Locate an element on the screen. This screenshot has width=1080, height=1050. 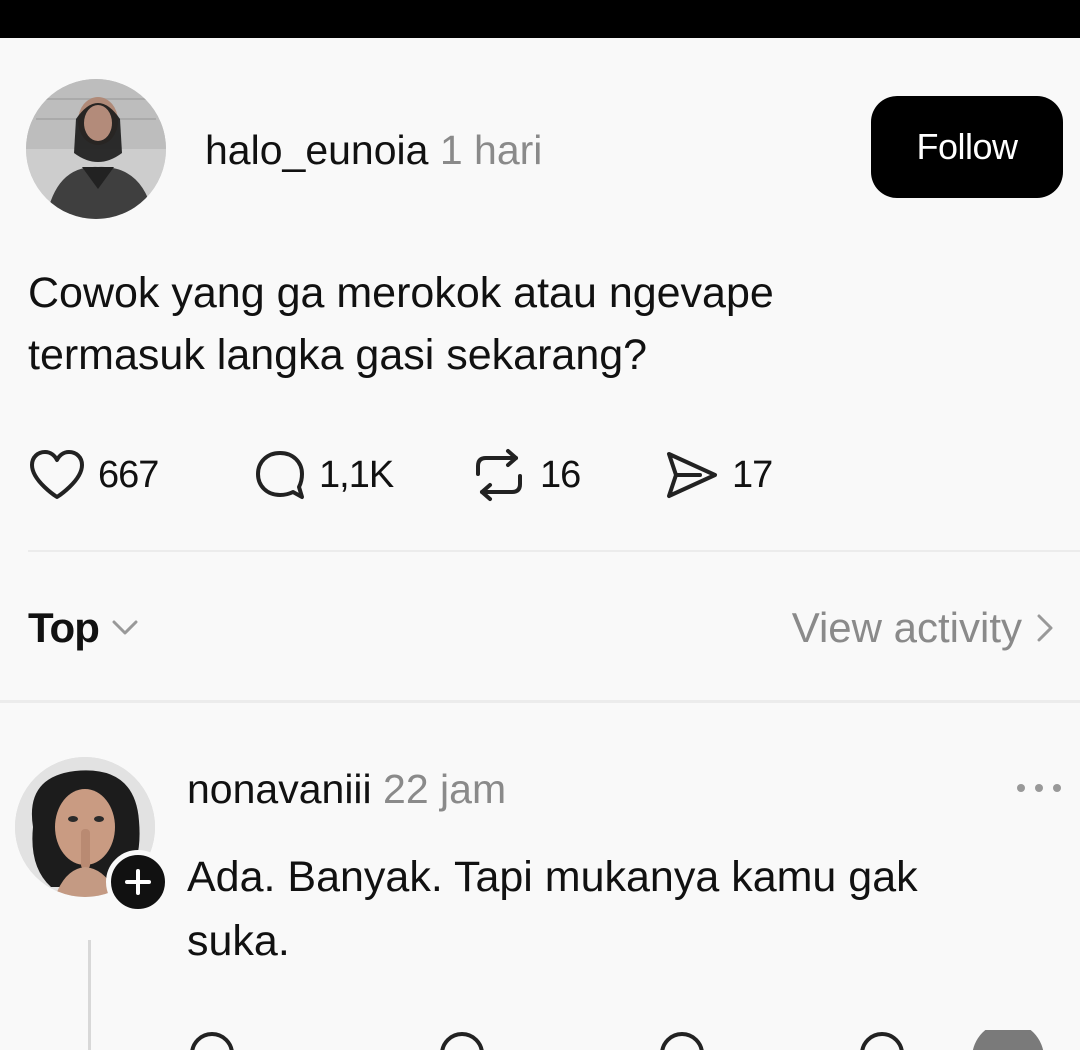
comment-header: nonavaniii 22 jam is located at coordinates (346, 789).